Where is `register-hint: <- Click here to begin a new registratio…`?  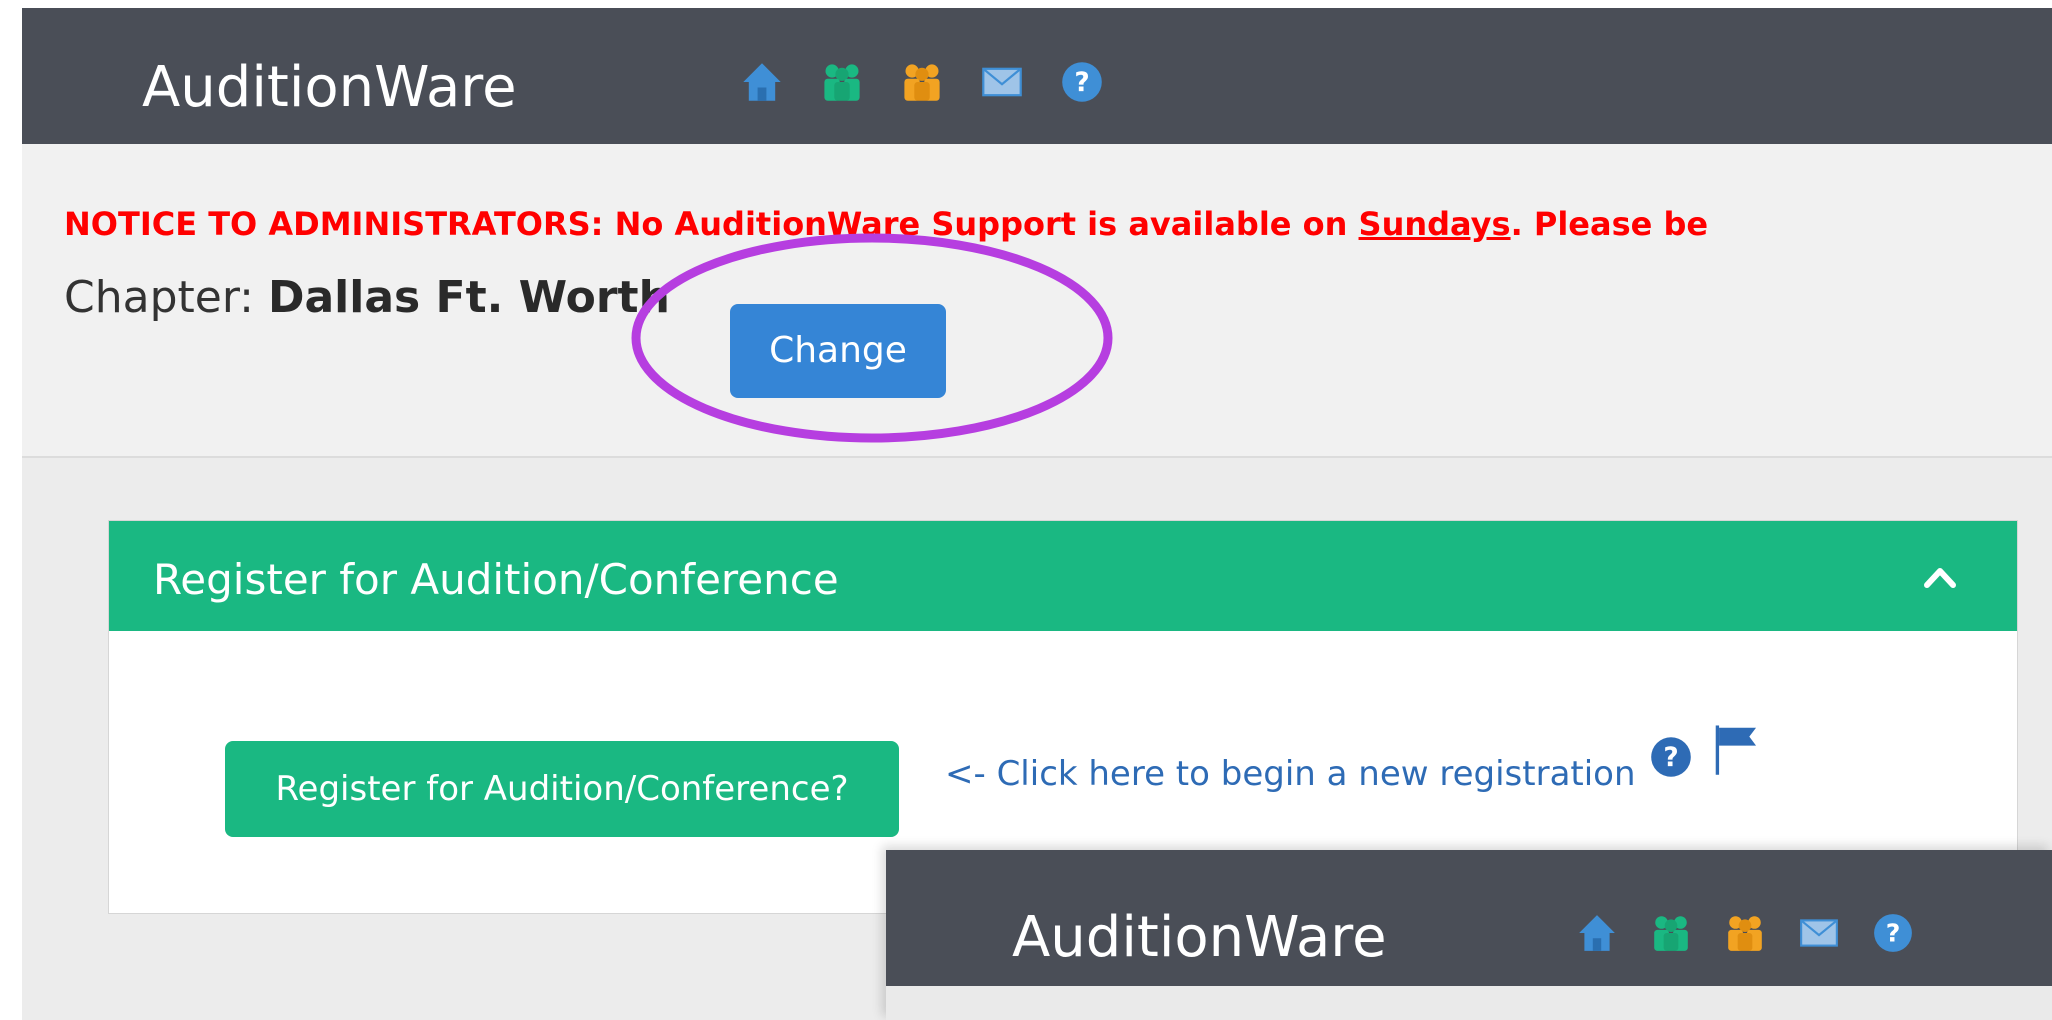
register-hint: <- Click here to begin a new registratio… is located at coordinates (1290, 774).